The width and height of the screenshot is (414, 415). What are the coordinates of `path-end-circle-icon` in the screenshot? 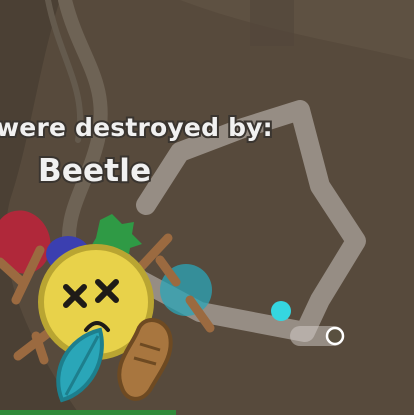 It's located at (335, 336).